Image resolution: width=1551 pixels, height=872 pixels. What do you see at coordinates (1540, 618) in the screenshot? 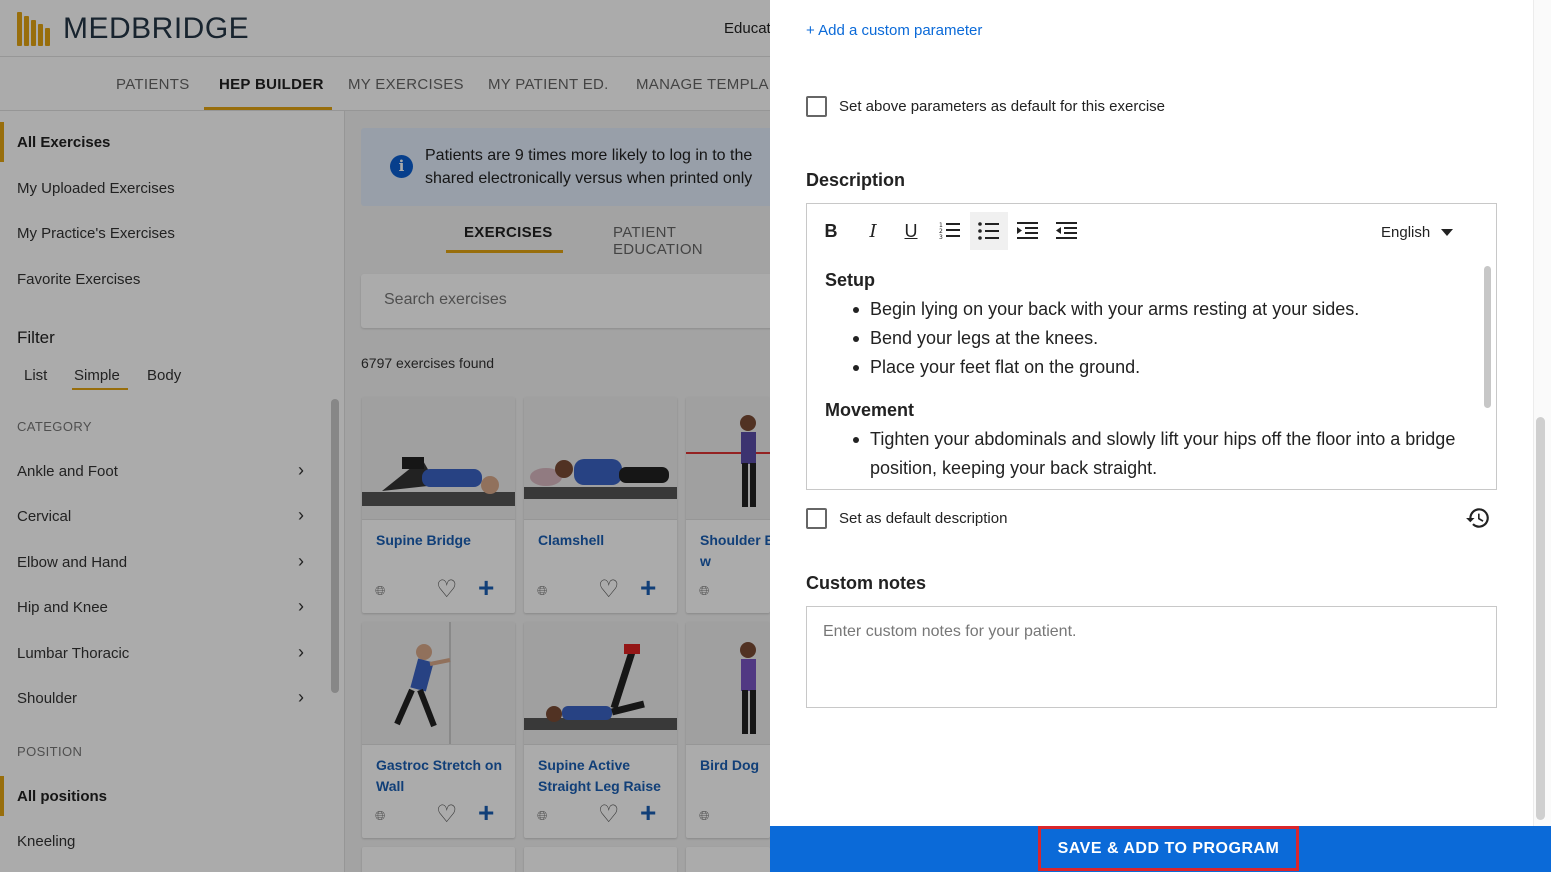
I see `drawer-scrollbar` at bounding box center [1540, 618].